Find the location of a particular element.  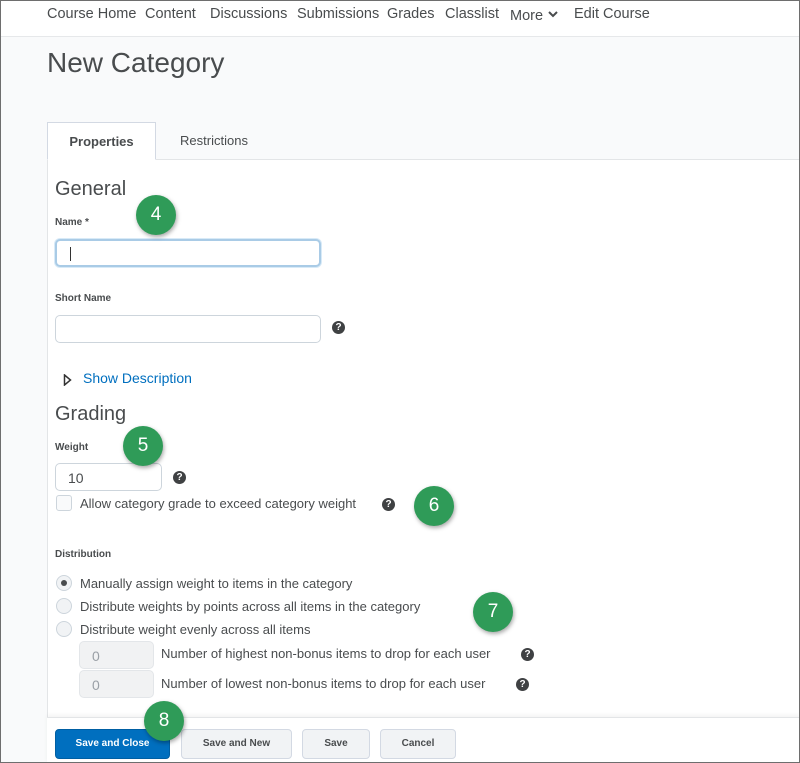

distribution-label: Distribution is located at coordinates (83, 554).